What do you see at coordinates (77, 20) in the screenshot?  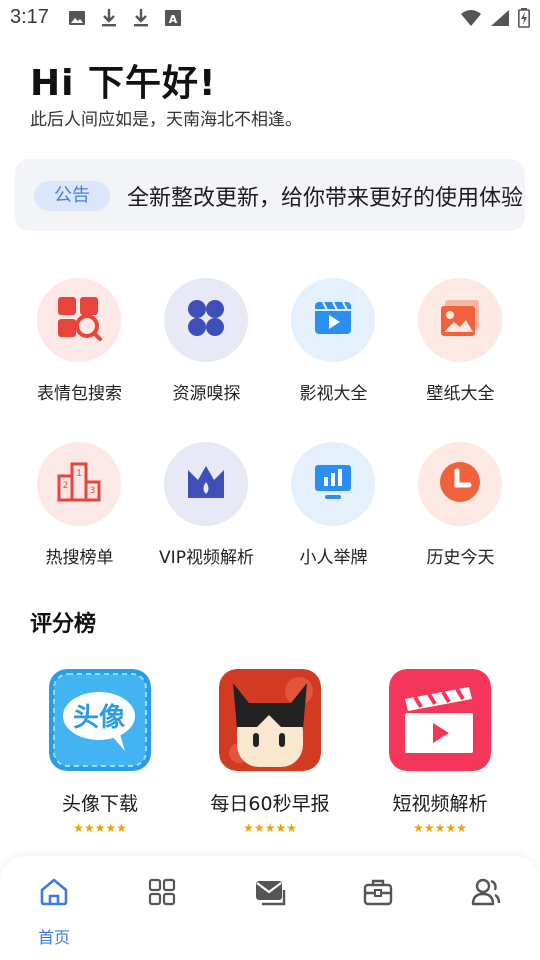 I see `image-icon` at bounding box center [77, 20].